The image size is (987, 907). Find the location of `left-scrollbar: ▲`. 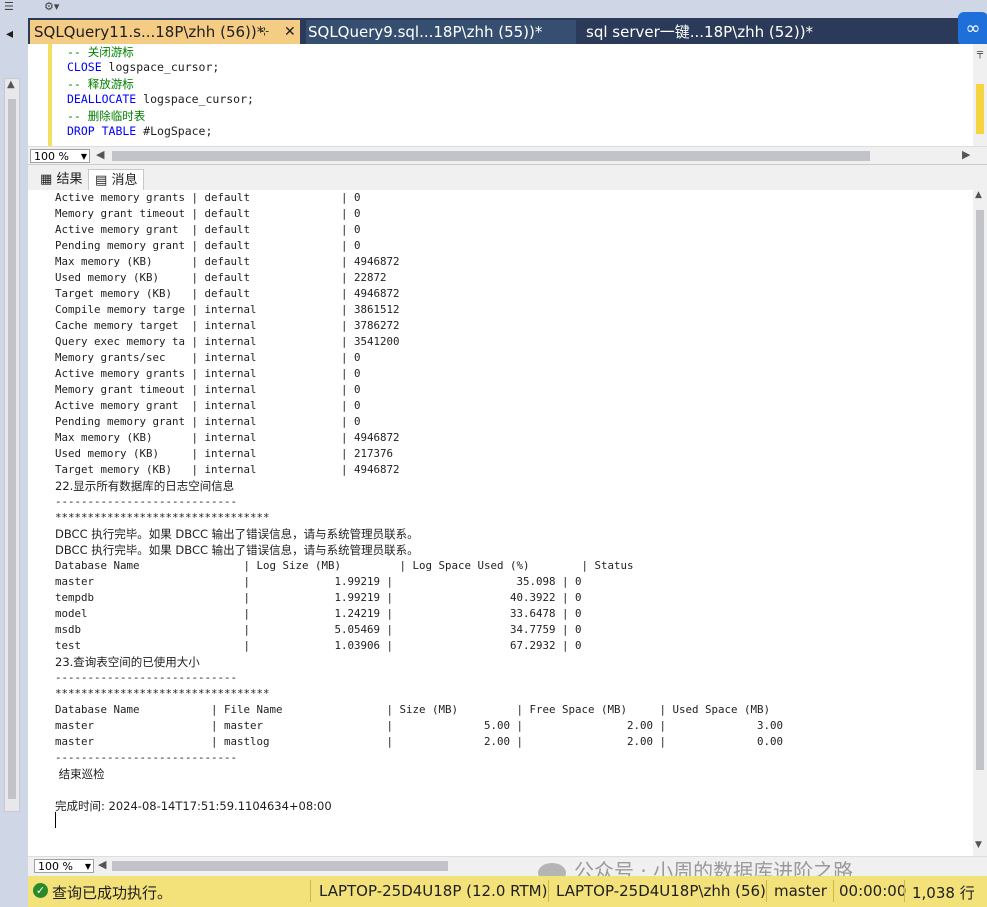

left-scrollbar: ▲ is located at coordinates (12, 445).